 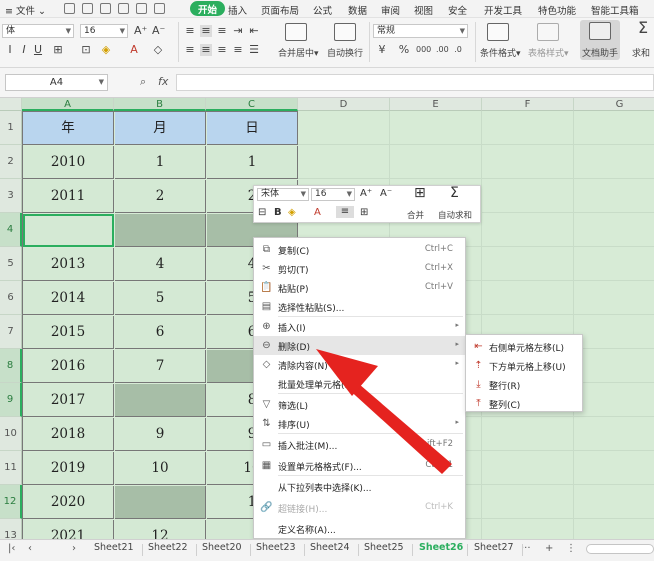 What do you see at coordinates (10, 50) in the screenshot?
I see `strikethrough-icon: I` at bounding box center [10, 50].